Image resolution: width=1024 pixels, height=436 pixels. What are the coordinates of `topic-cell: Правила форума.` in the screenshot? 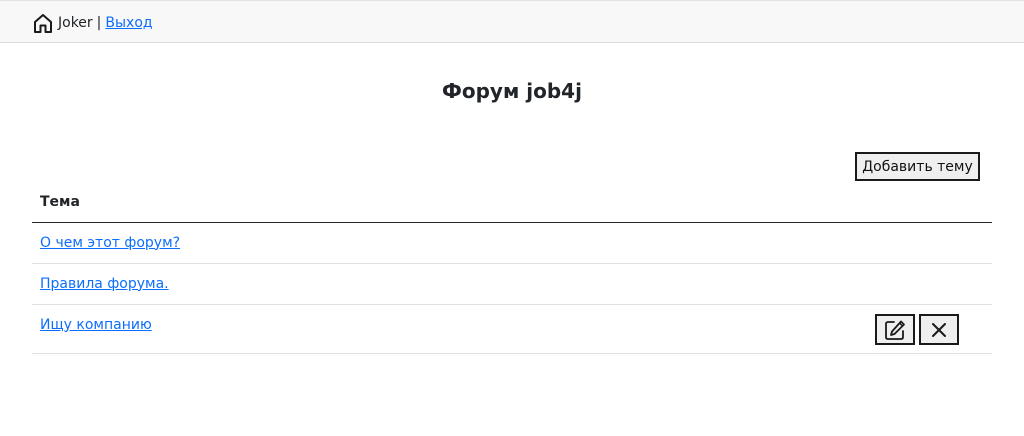 It's located at (512, 283).